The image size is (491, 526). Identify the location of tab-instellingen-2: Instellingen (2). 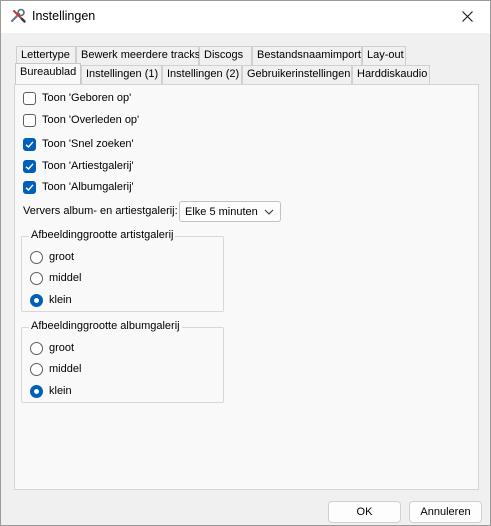
(202, 74).